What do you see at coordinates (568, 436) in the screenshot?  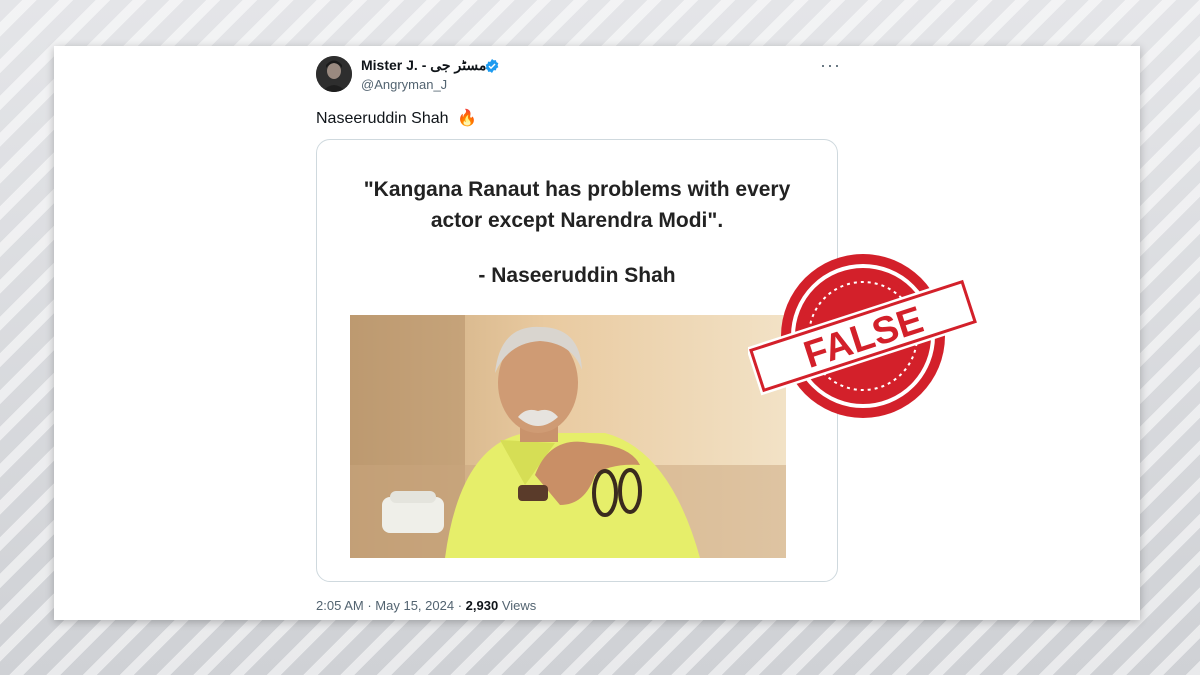 I see `portrait-photo` at bounding box center [568, 436].